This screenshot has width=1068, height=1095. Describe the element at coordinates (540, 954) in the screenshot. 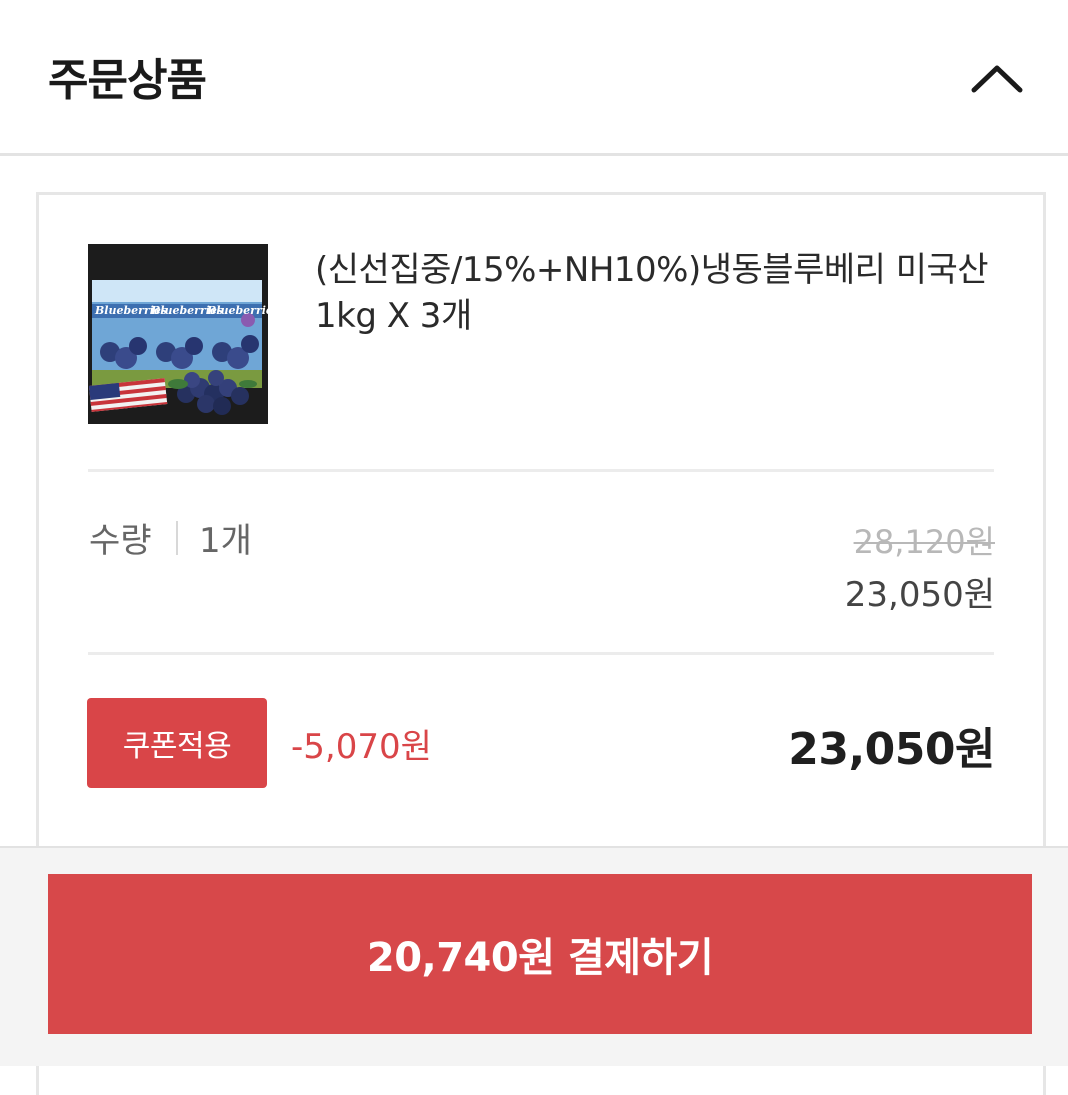

I see `pay-button: 20,740원 결제하기` at that location.